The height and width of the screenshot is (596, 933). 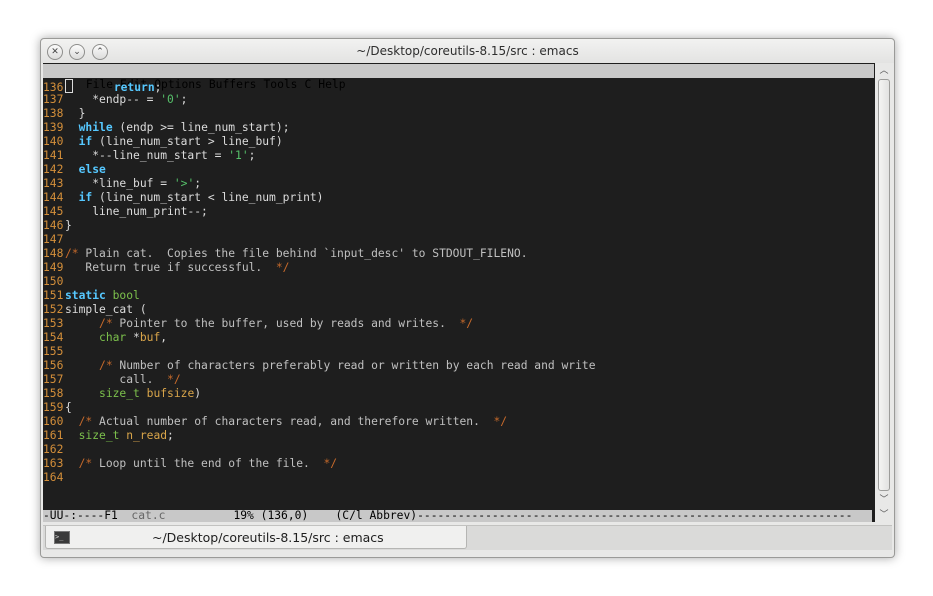 I want to click on line-number: 156, so click(x=53, y=365).